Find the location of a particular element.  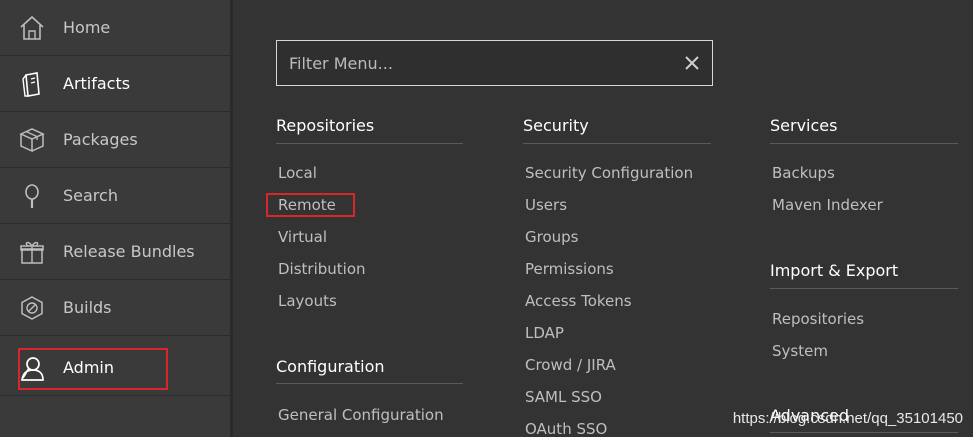

menu-link-import-system: System is located at coordinates (800, 351).